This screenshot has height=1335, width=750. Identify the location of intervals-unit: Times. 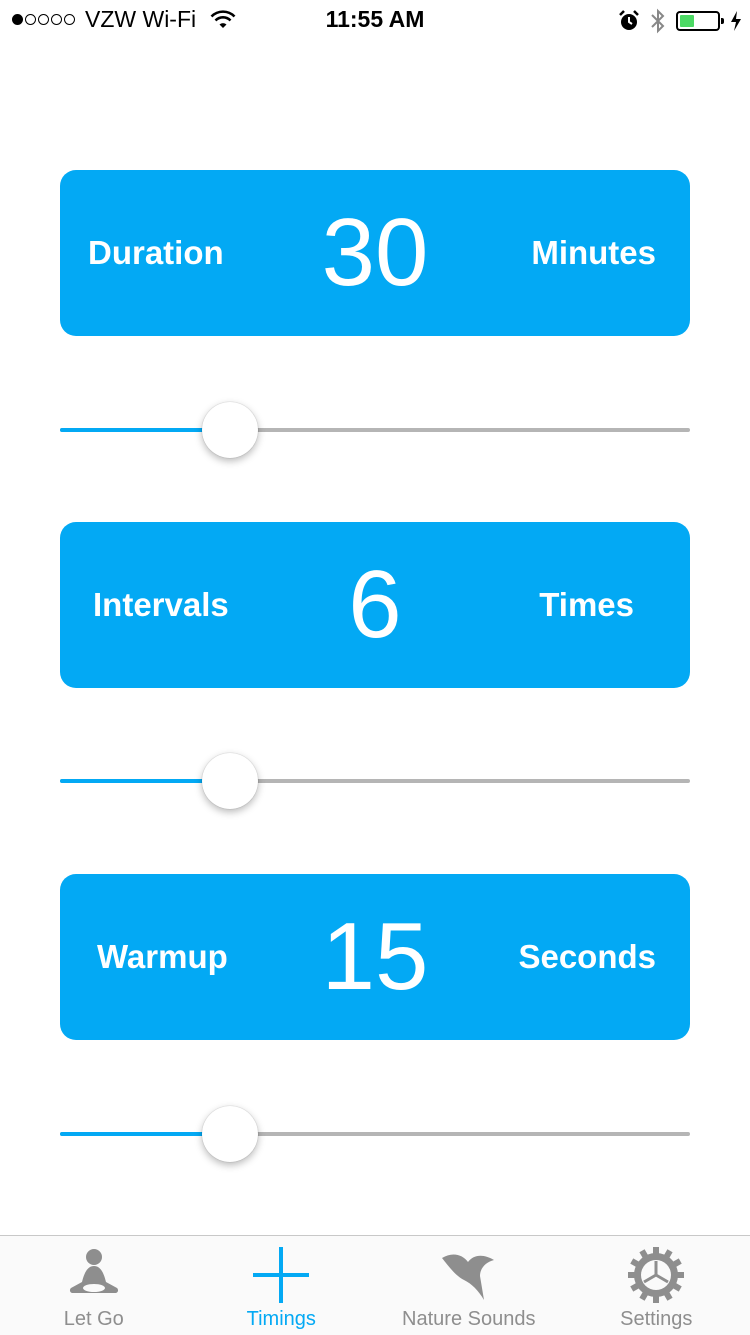
(586, 605).